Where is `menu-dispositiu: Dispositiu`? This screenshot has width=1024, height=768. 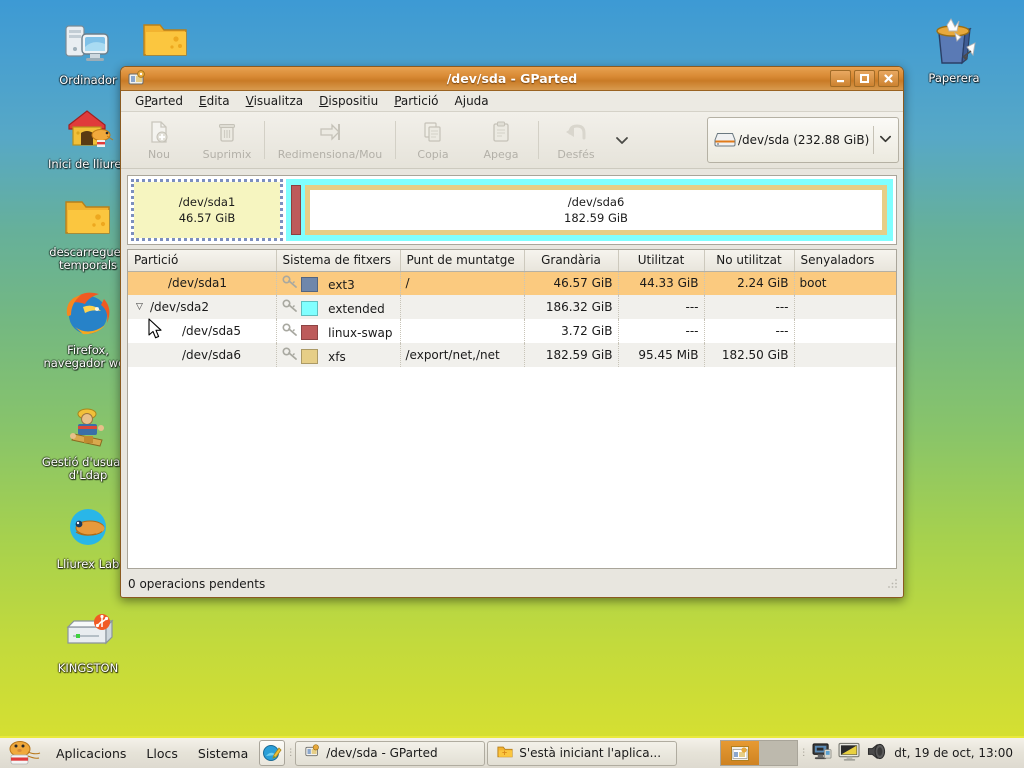 menu-dispositiu: Dispositiu is located at coordinates (348, 101).